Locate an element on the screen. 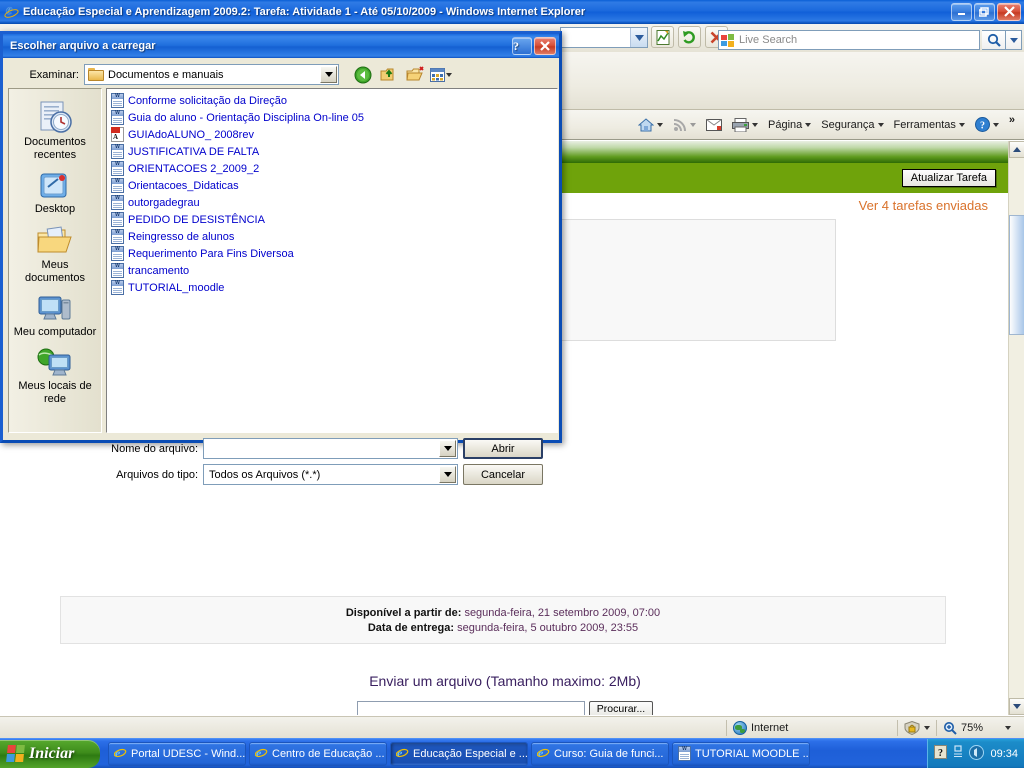 This screenshot has width=1024, height=768. minimize-button is located at coordinates (961, 11).